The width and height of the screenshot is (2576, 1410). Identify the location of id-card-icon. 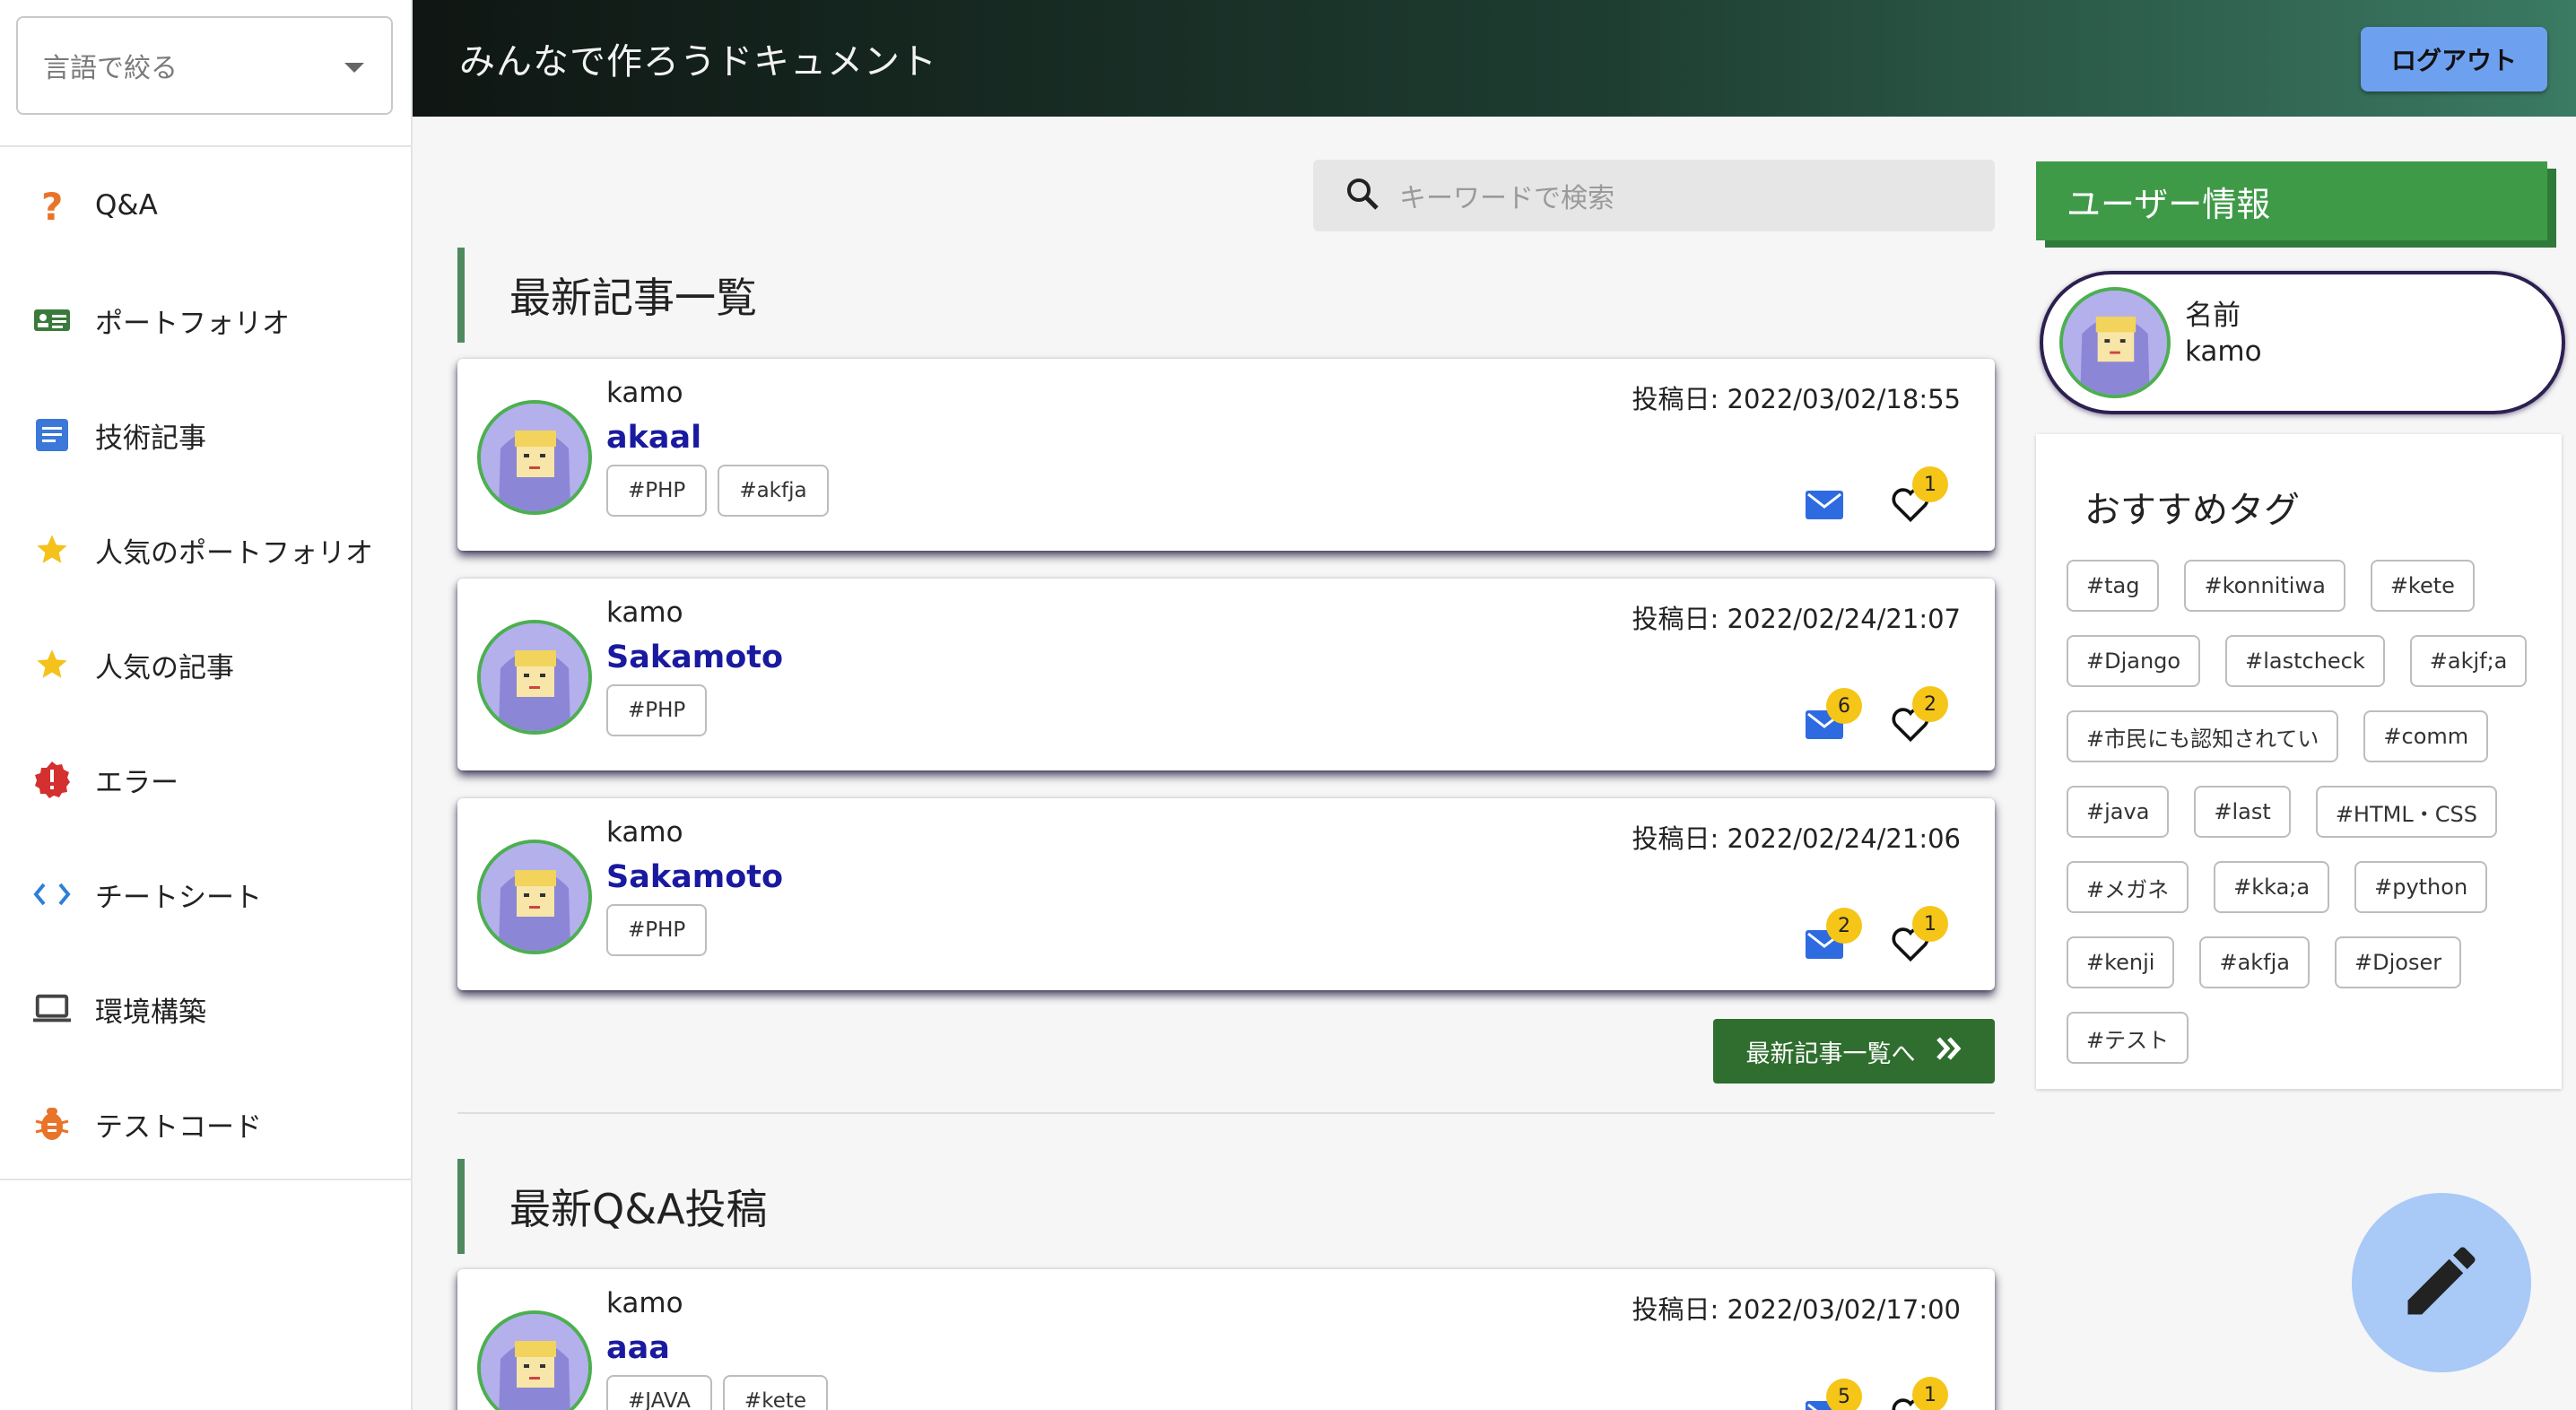
(52, 320).